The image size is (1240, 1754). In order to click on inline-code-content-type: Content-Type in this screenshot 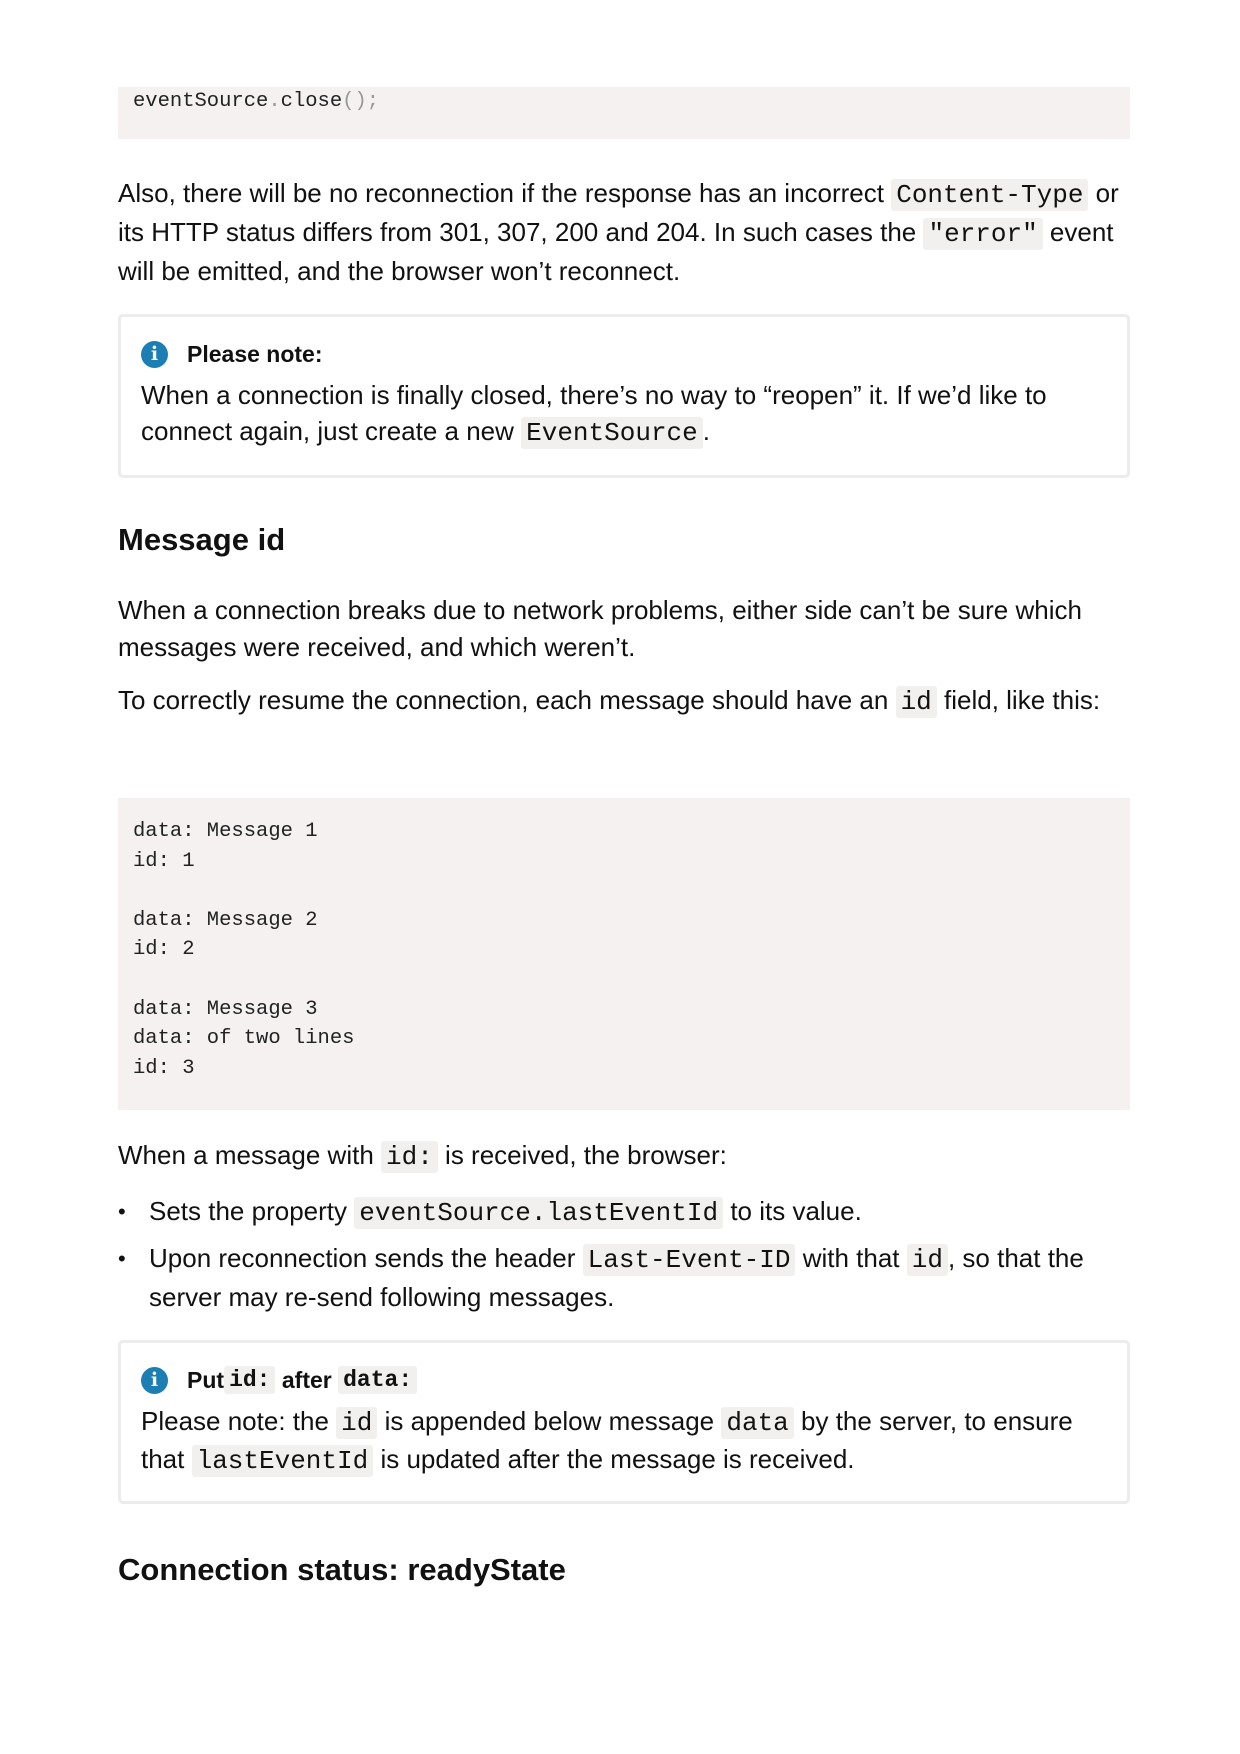, I will do `click(990, 195)`.